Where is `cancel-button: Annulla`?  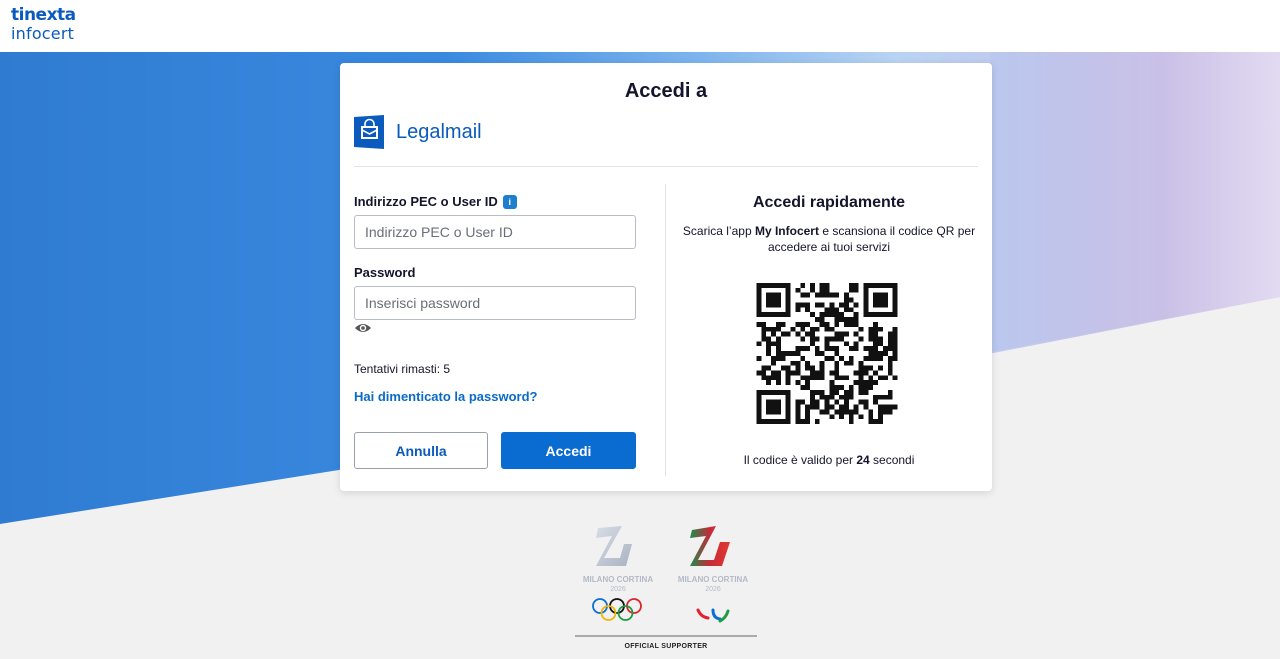 cancel-button: Annulla is located at coordinates (421, 450).